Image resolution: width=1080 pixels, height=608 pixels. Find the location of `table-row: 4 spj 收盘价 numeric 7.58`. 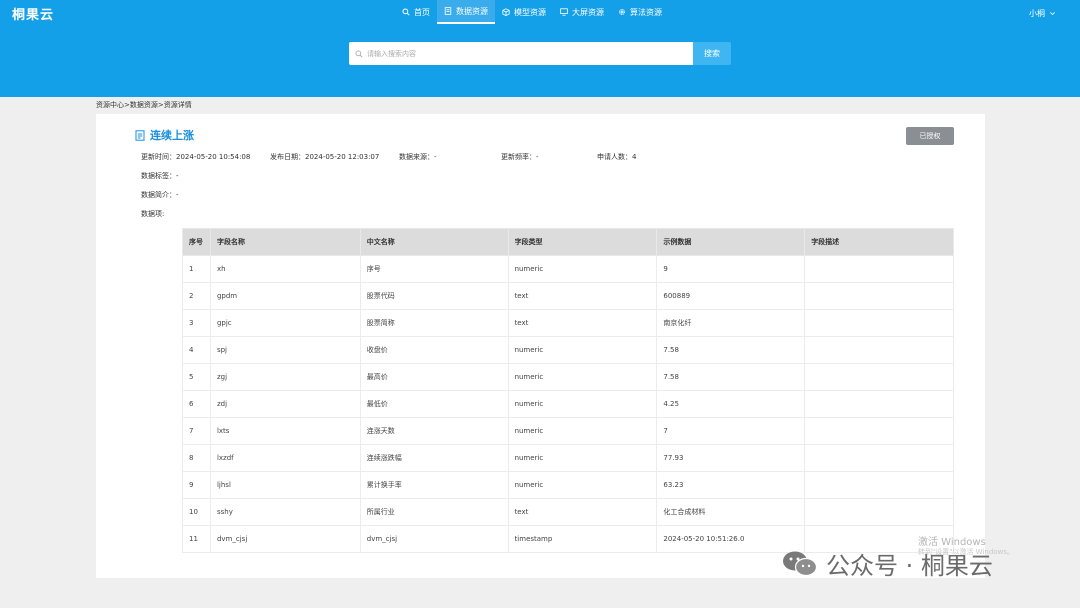

table-row: 4 spj 收盘价 numeric 7.58 is located at coordinates (568, 350).